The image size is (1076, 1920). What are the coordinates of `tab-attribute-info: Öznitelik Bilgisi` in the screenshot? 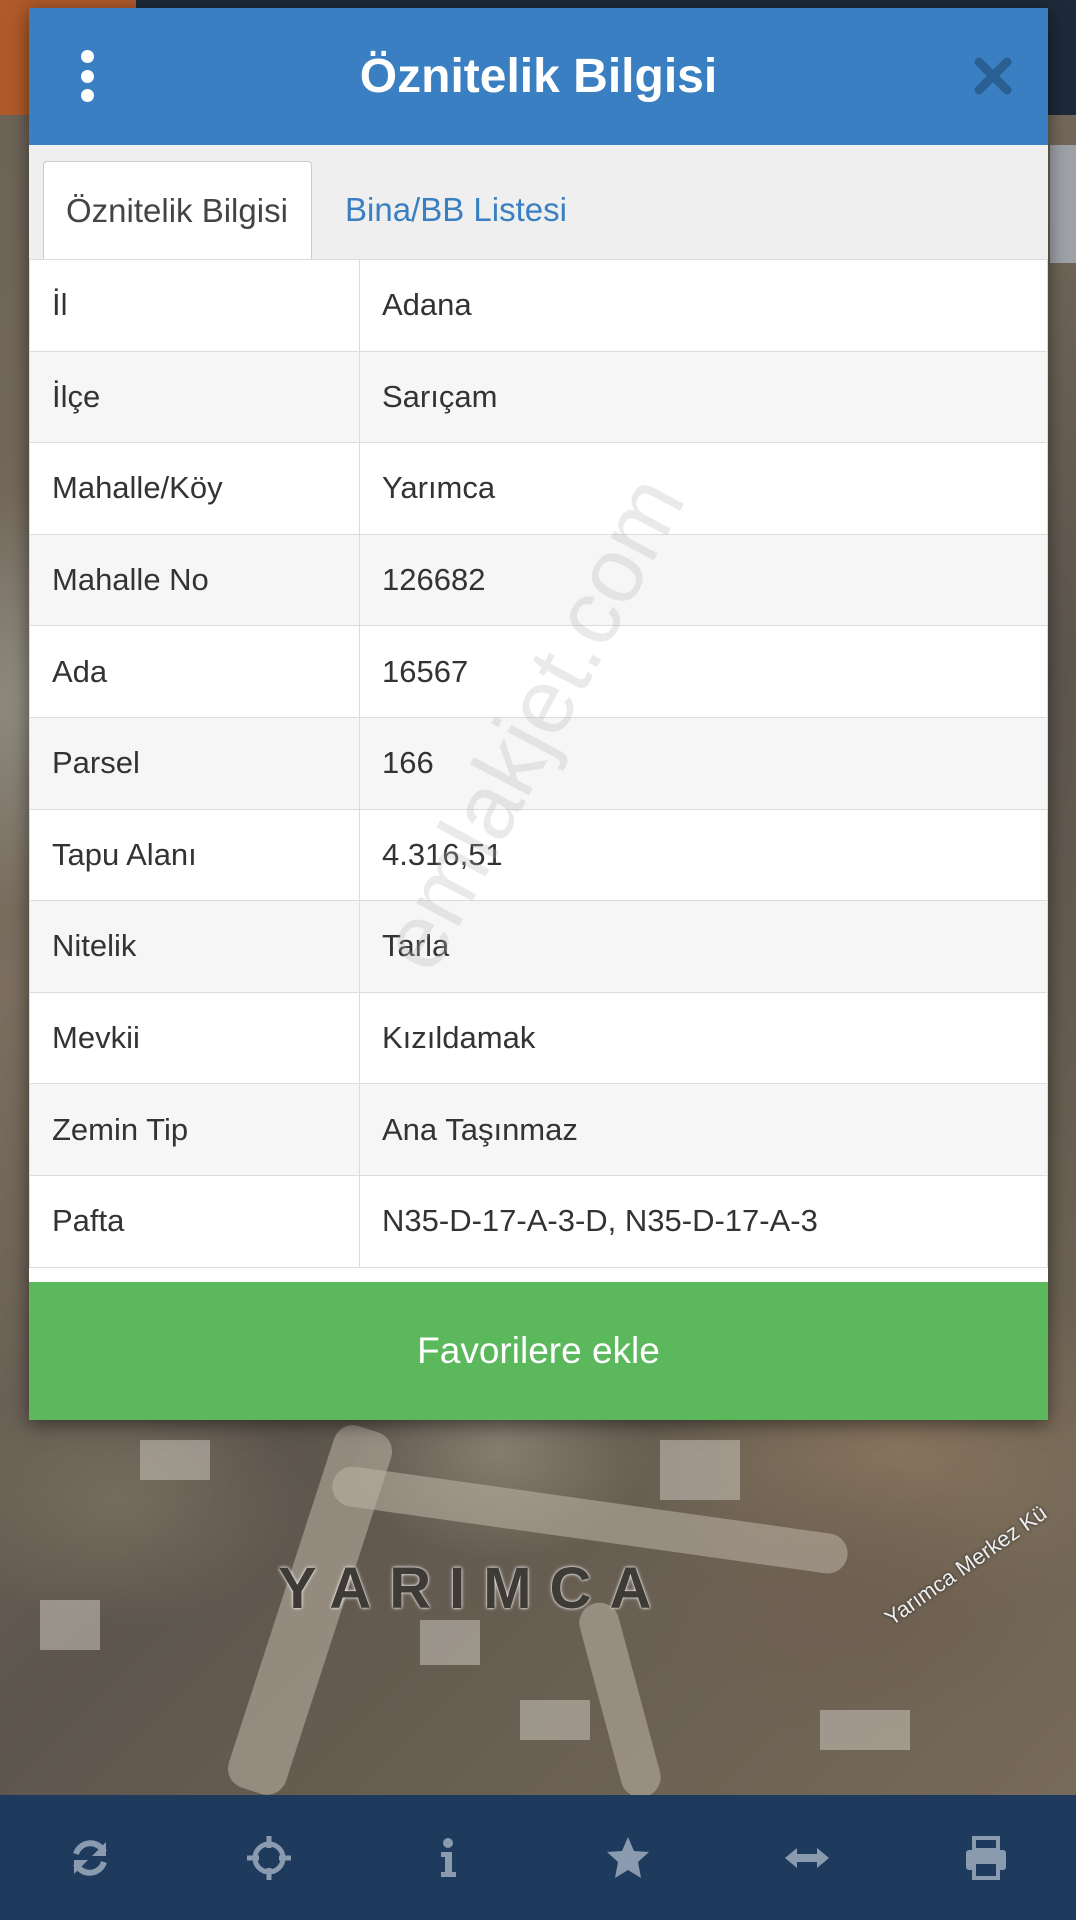 It's located at (177, 210).